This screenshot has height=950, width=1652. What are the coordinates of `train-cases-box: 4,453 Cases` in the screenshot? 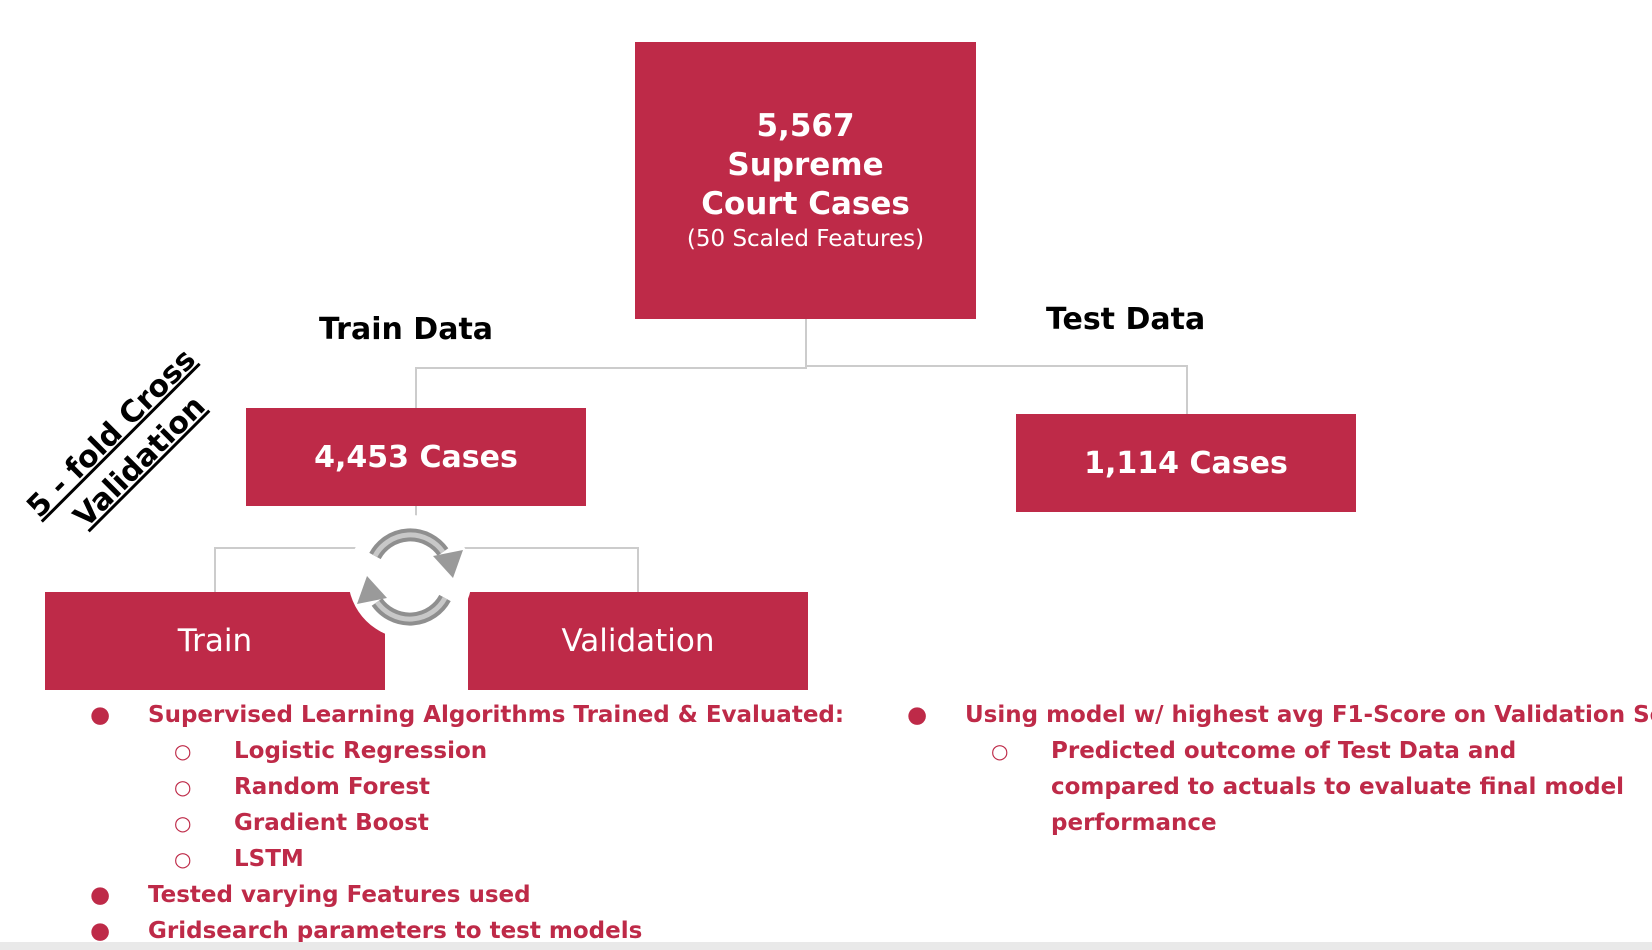 It's located at (416, 457).